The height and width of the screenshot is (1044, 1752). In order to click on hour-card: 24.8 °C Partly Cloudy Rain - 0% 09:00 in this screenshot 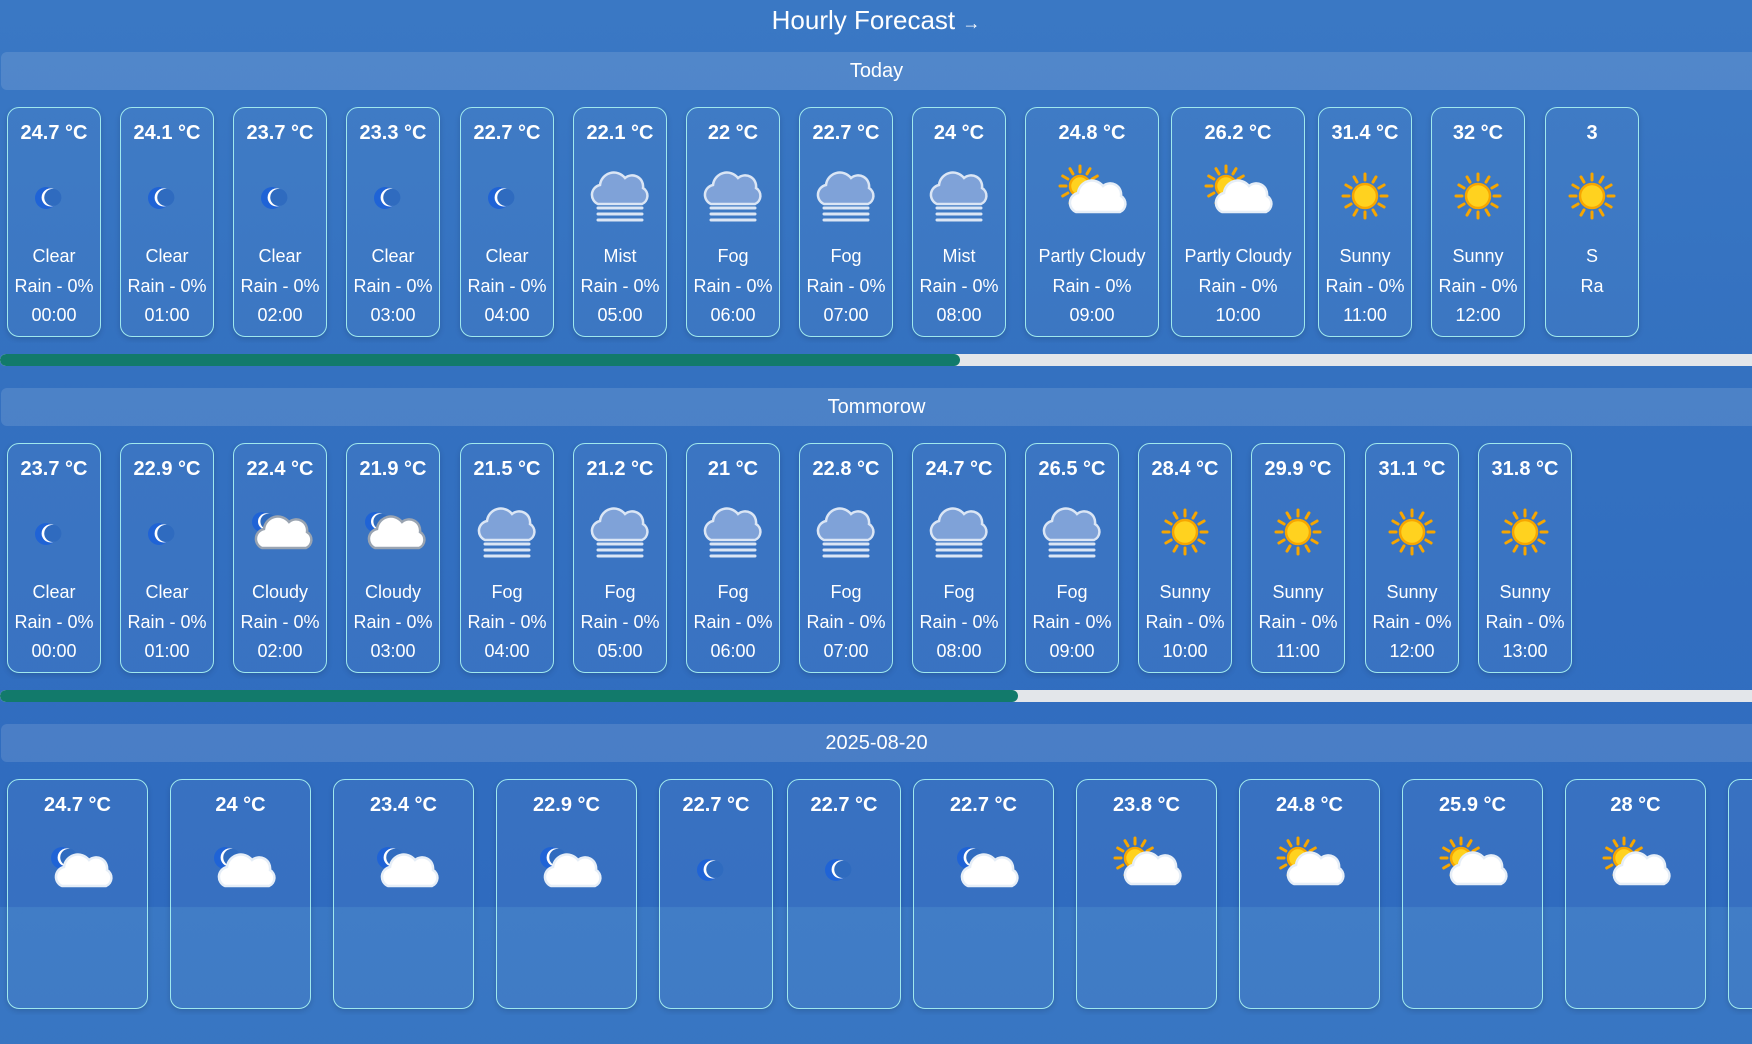, I will do `click(1092, 222)`.